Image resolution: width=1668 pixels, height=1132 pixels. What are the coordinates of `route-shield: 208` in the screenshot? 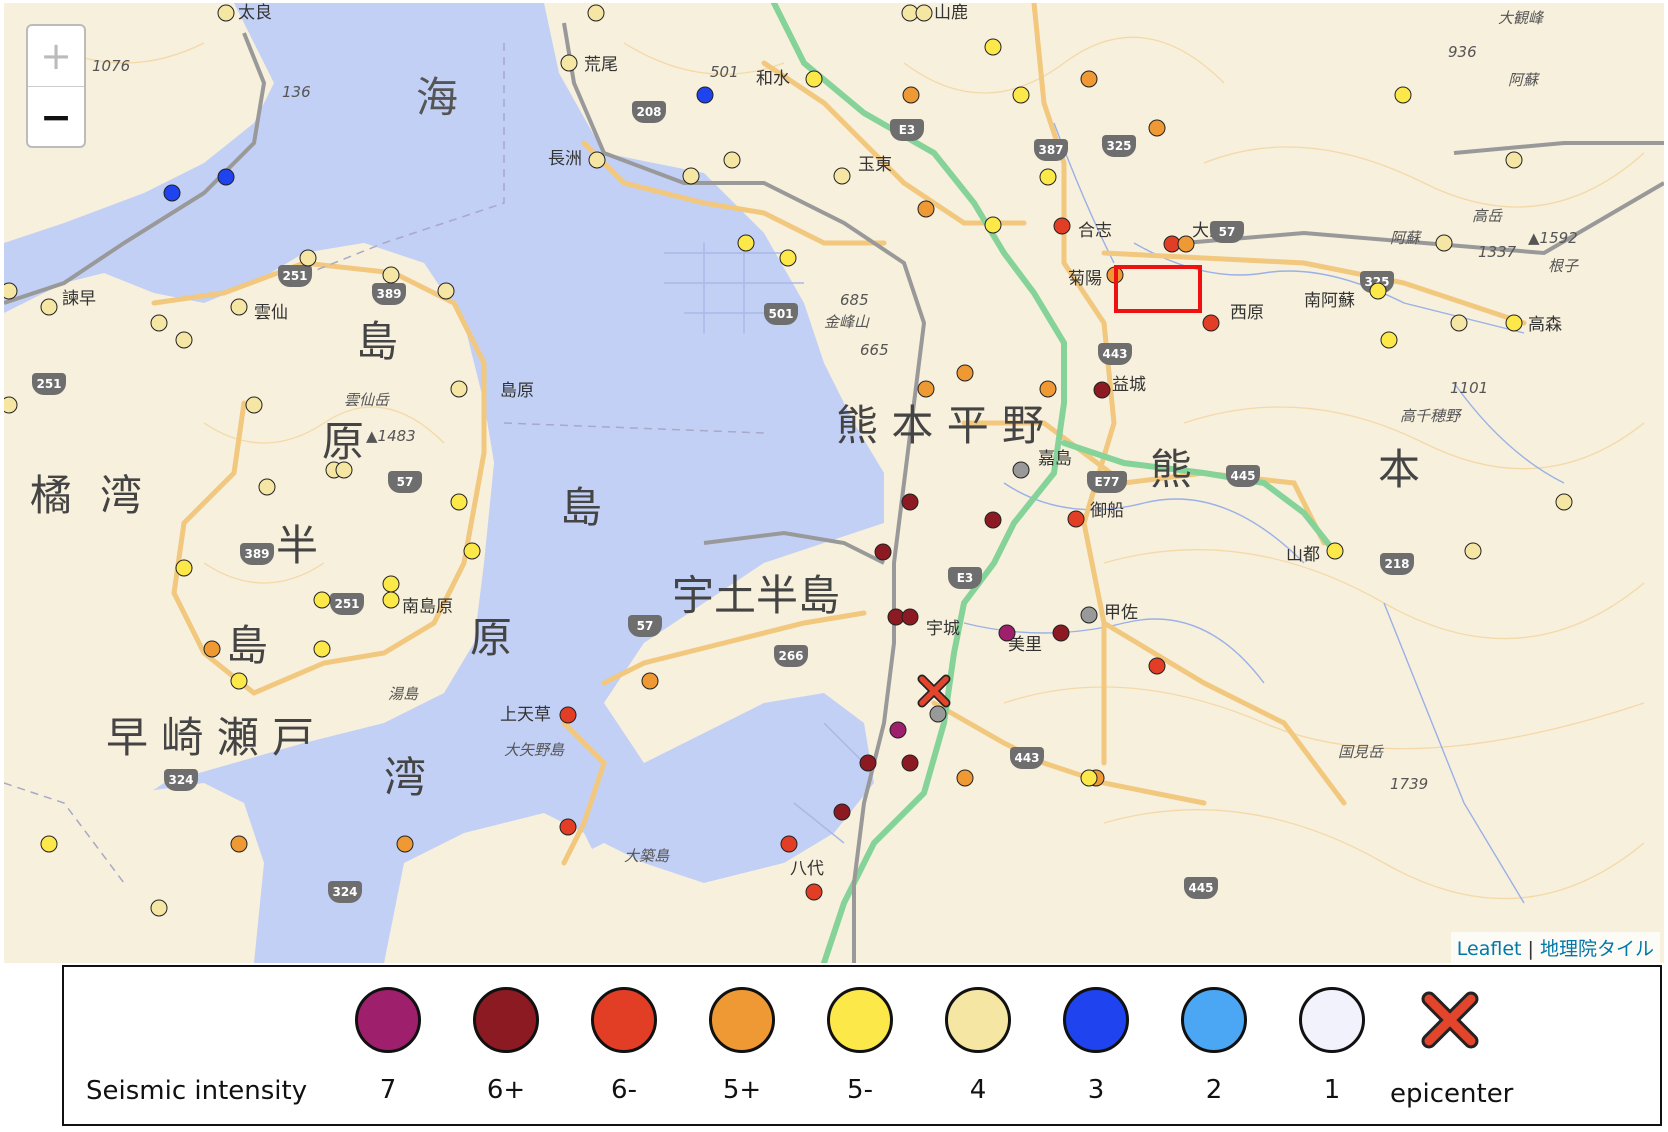 It's located at (649, 112).